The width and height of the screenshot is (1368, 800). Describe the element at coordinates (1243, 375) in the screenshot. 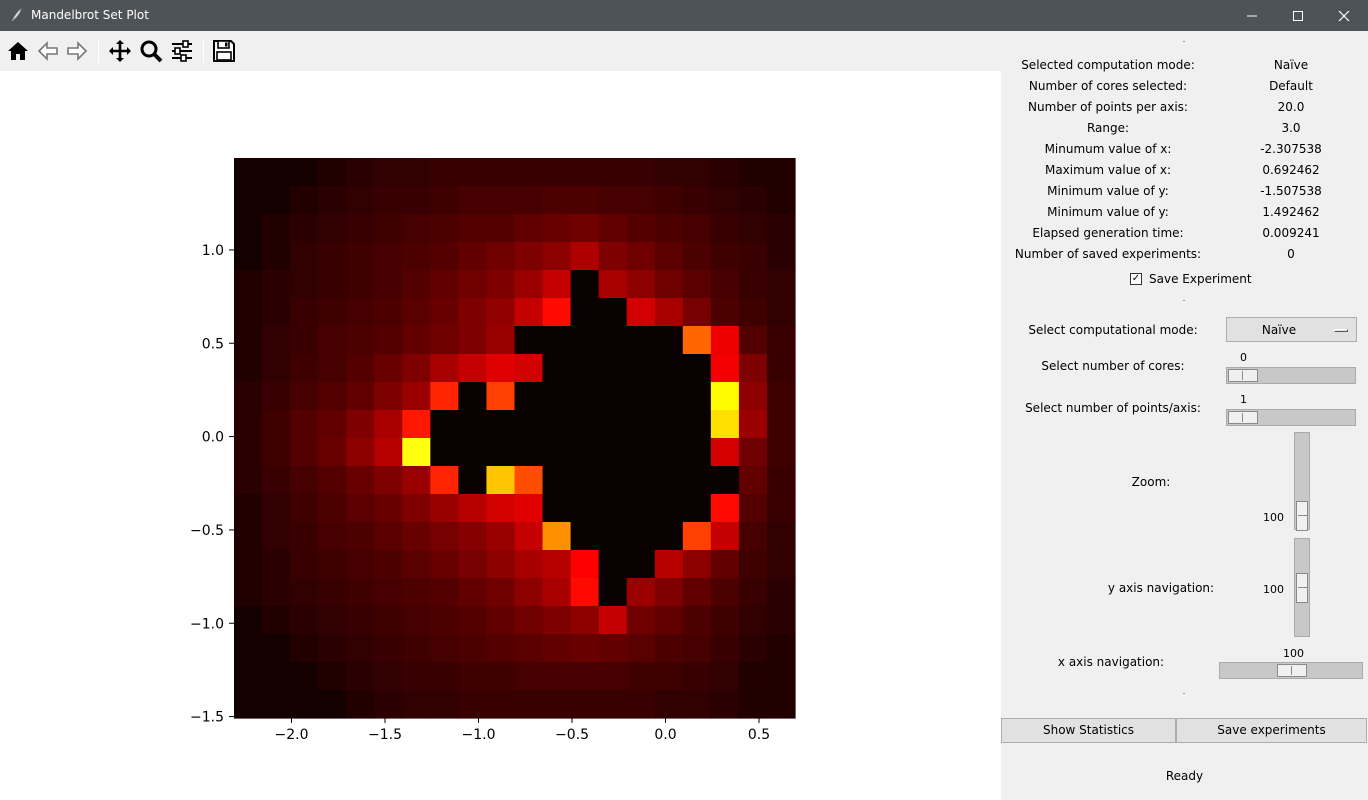

I see `cores-slider-thumb` at that location.